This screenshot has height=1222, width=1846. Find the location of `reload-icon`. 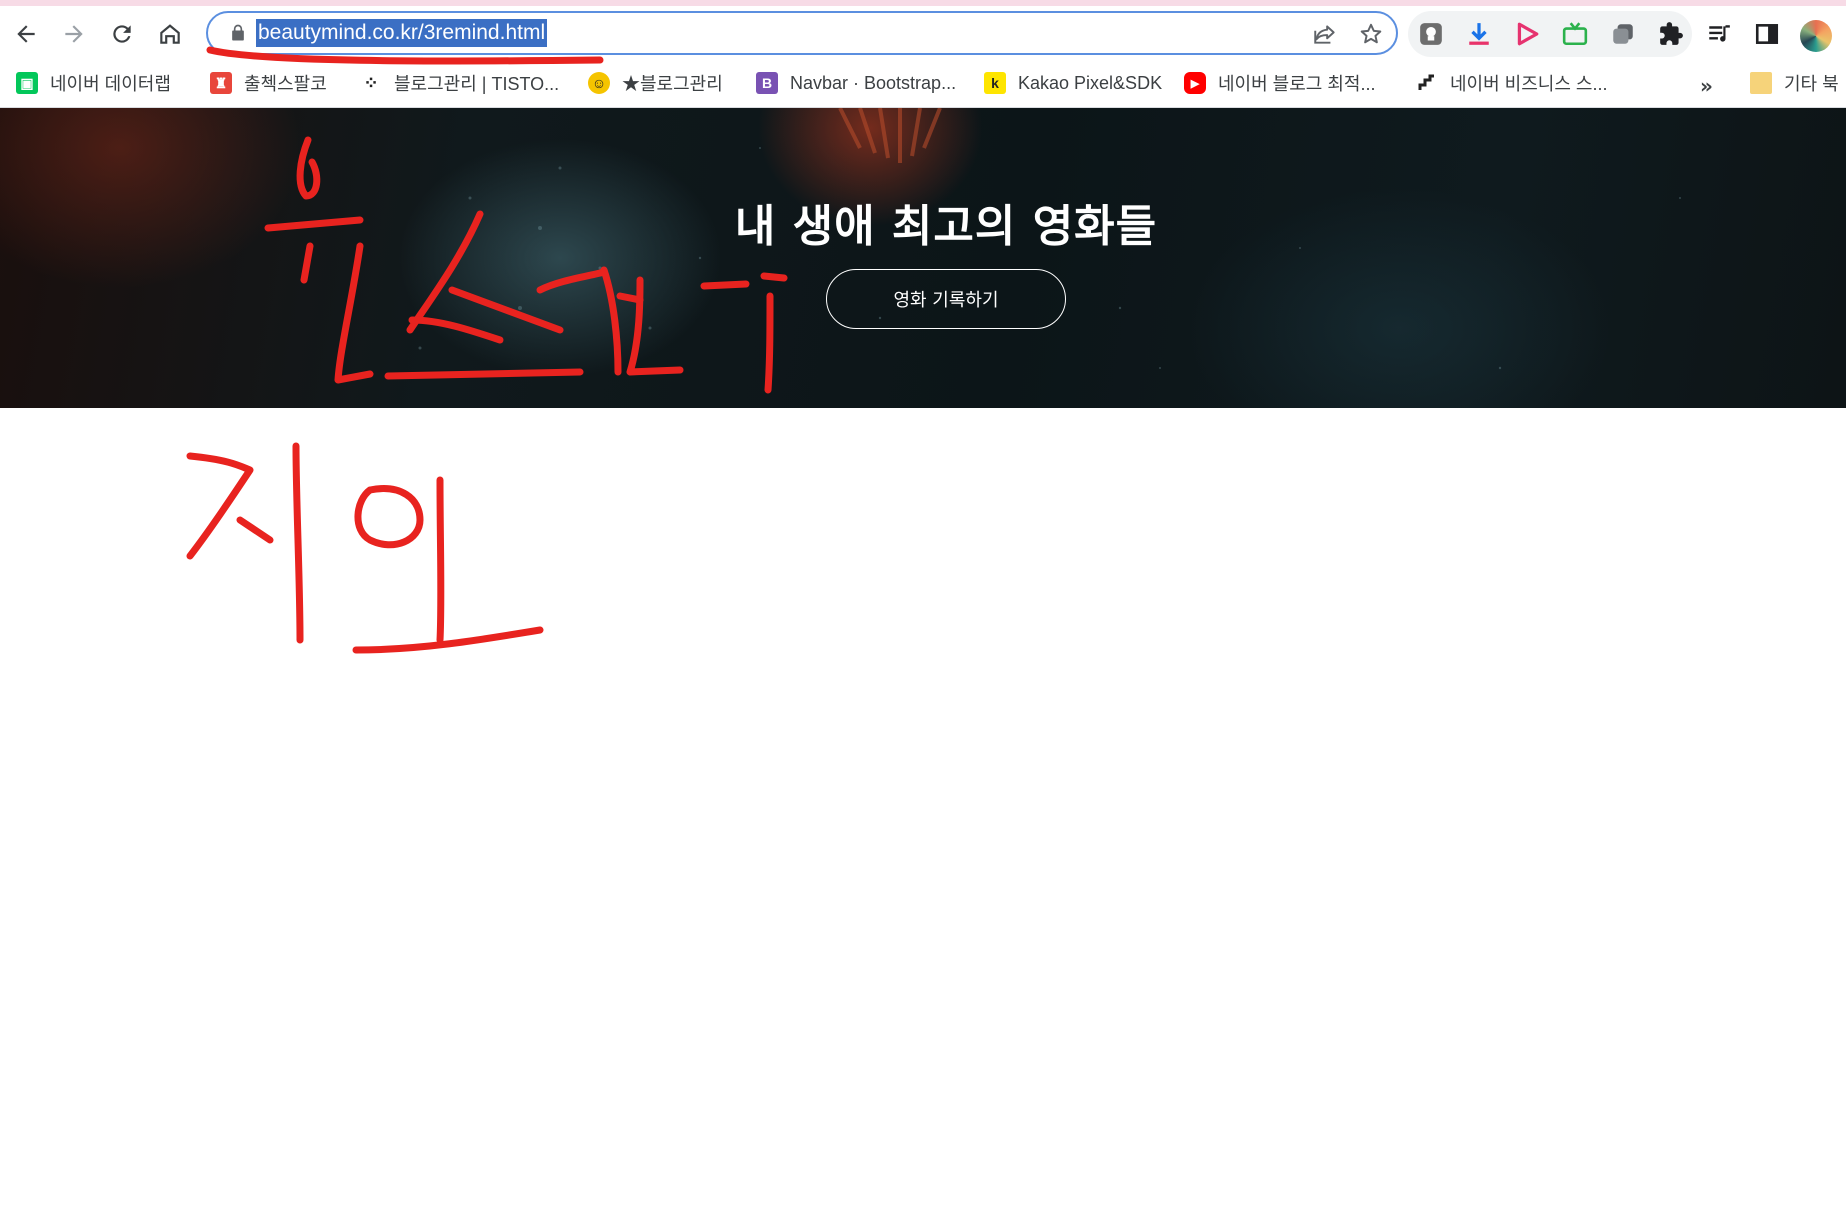

reload-icon is located at coordinates (122, 34).